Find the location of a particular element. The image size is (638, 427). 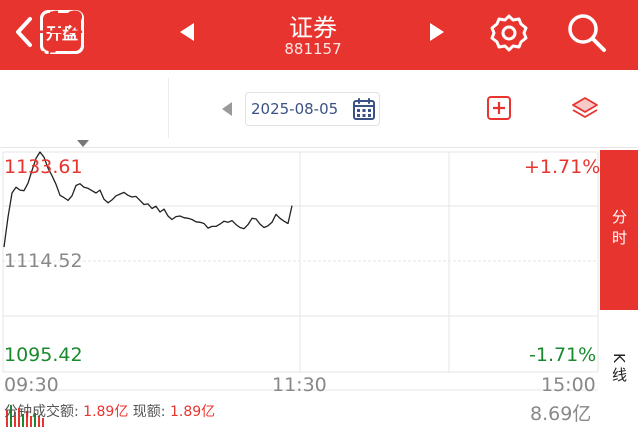

volume-label: 分钟成交额: is located at coordinates (41, 412).